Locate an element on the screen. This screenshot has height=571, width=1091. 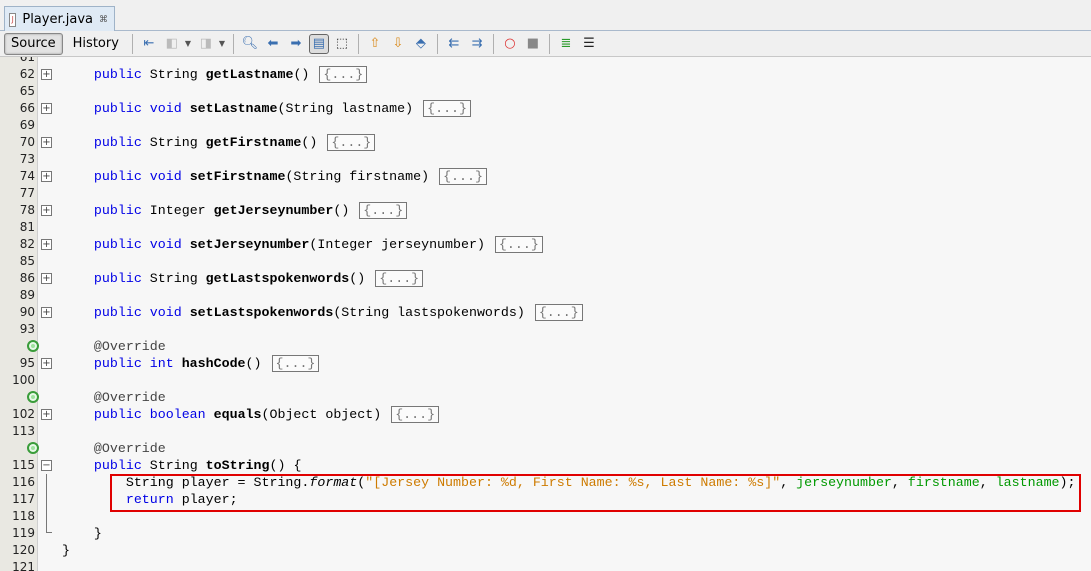
find-icon: 🔍︎ is located at coordinates (250, 44).